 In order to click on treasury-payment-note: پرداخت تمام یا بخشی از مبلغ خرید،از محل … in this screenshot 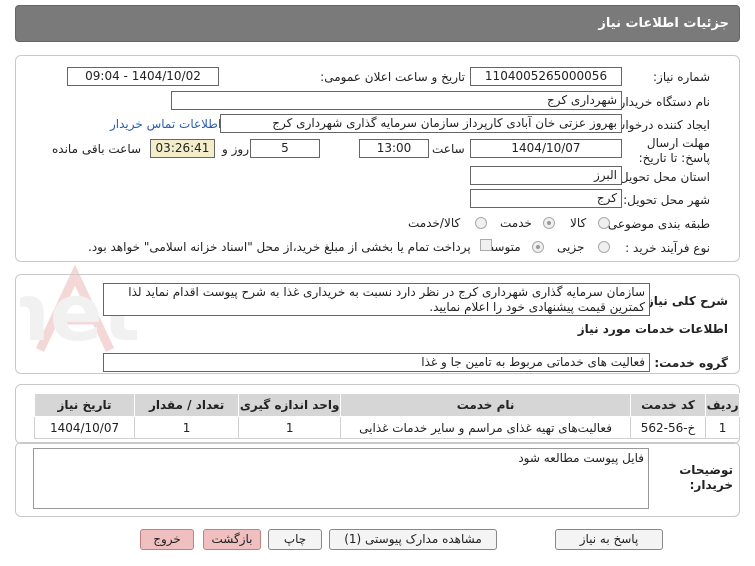, I will do `click(279, 247)`.